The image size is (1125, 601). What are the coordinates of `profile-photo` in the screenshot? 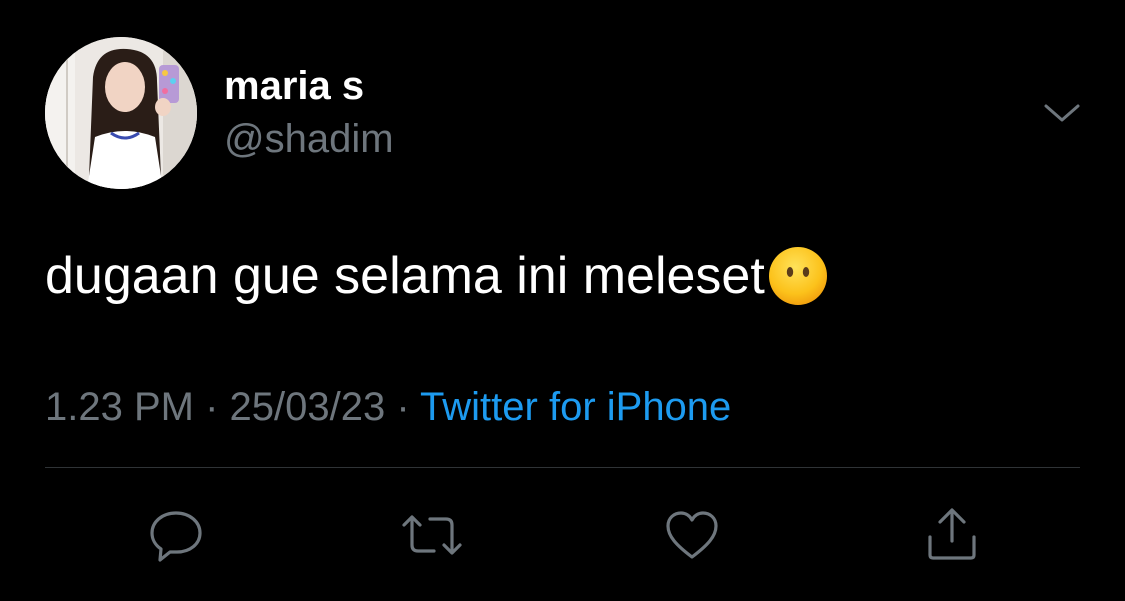 It's located at (121, 113).